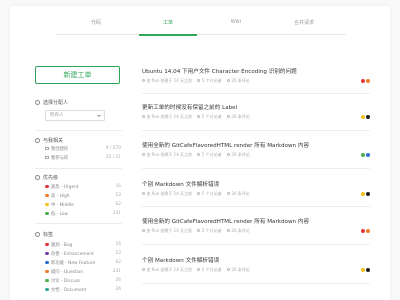 The height and width of the screenshot is (300, 400). I want to click on priority-count: 16, so click(118, 186).